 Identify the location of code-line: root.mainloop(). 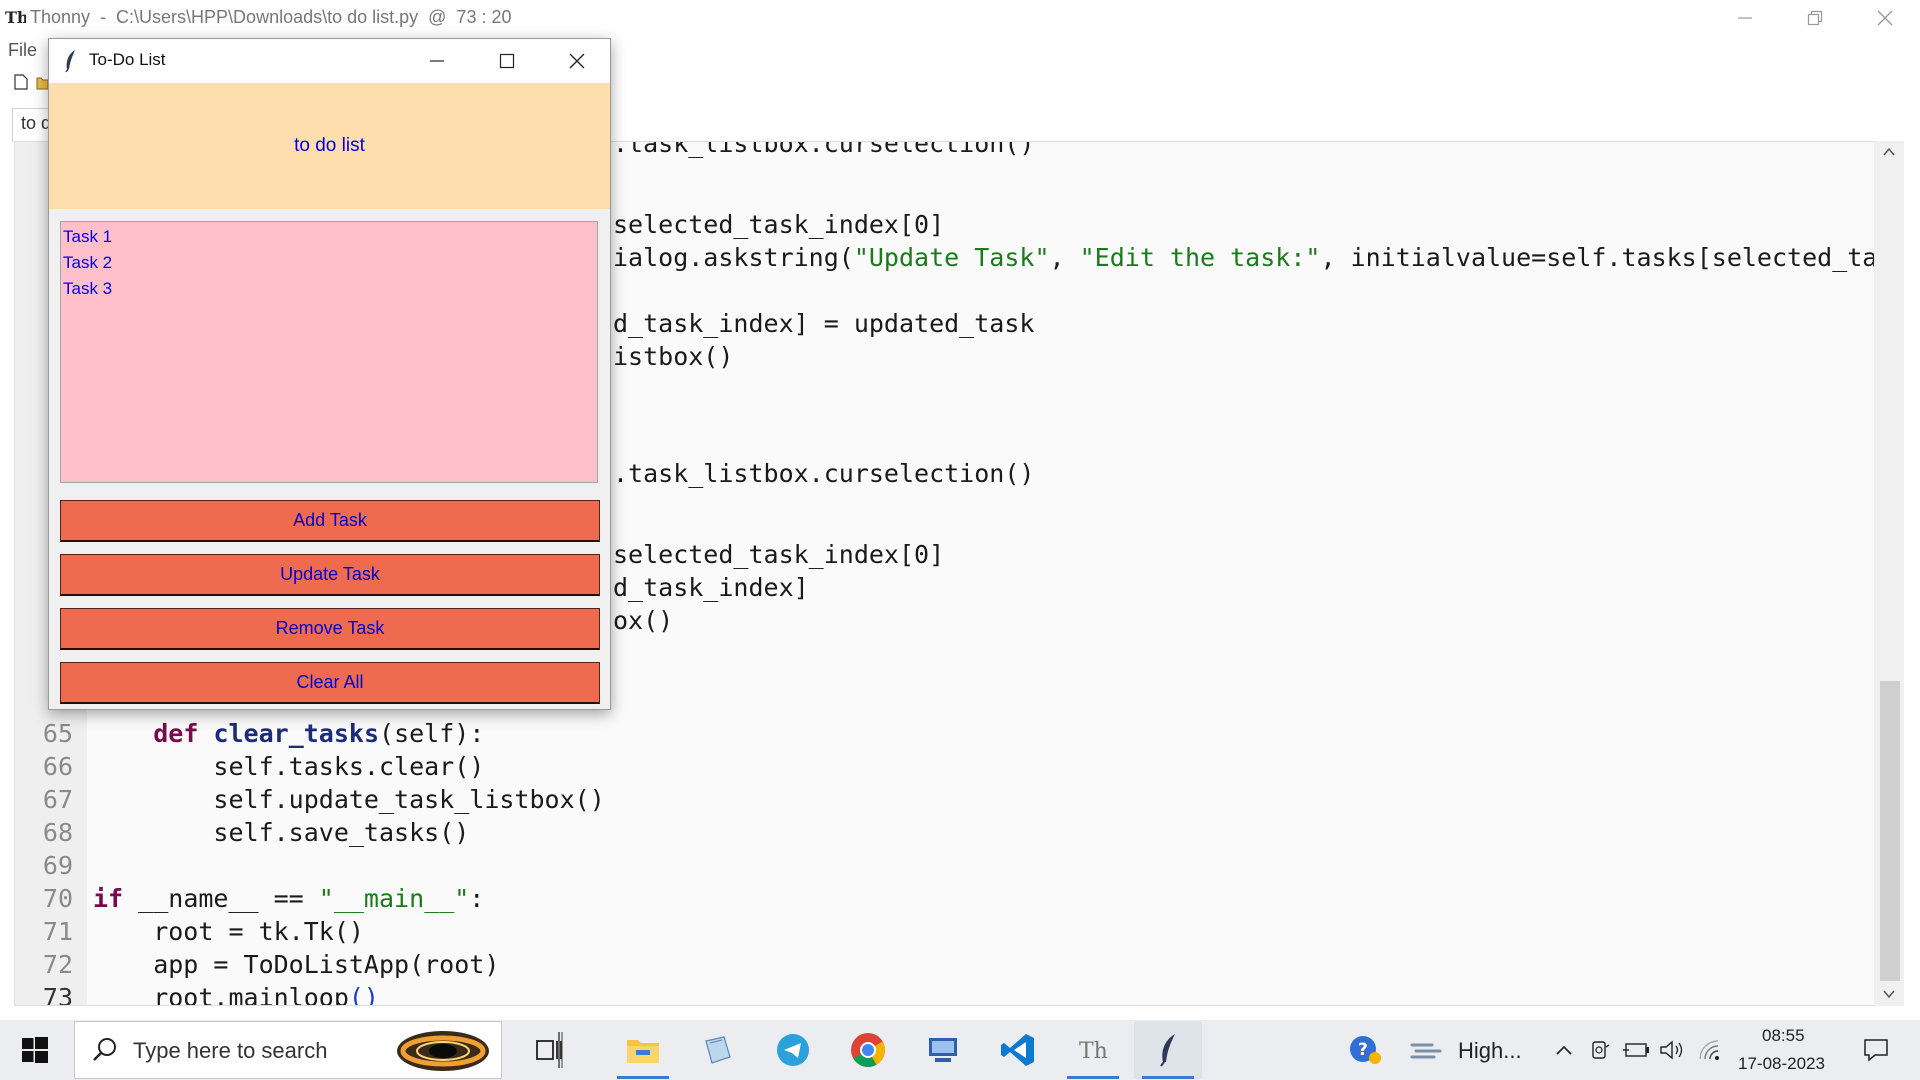
(236, 993).